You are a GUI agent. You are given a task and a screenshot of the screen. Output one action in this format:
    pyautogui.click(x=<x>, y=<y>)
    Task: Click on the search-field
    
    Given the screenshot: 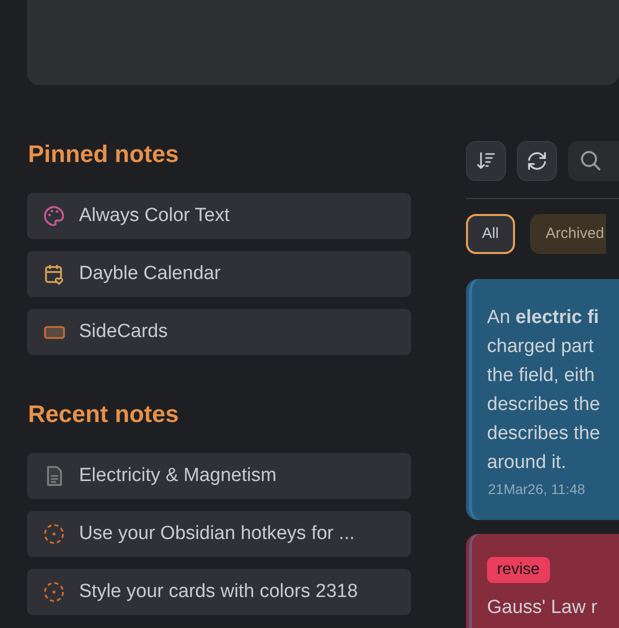 What is the action you would take?
    pyautogui.click(x=593, y=161)
    